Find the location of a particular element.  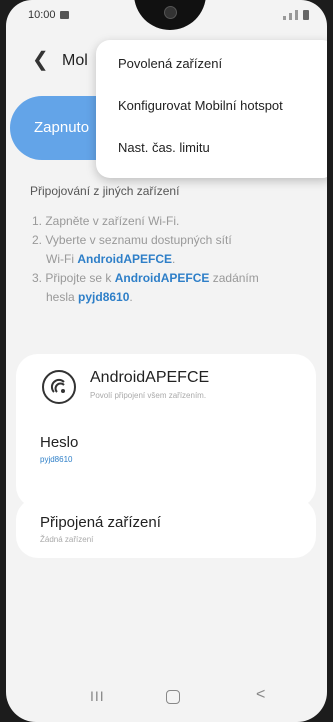

page-title: Mol is located at coordinates (75, 60).